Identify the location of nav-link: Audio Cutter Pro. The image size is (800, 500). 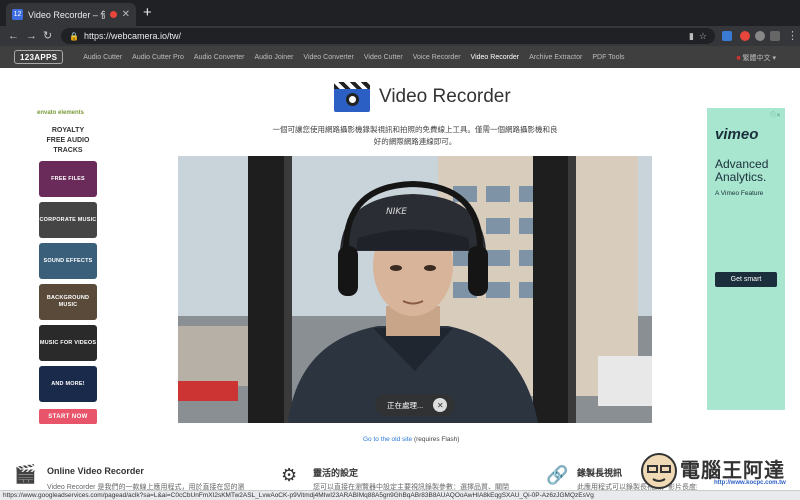
(158, 57).